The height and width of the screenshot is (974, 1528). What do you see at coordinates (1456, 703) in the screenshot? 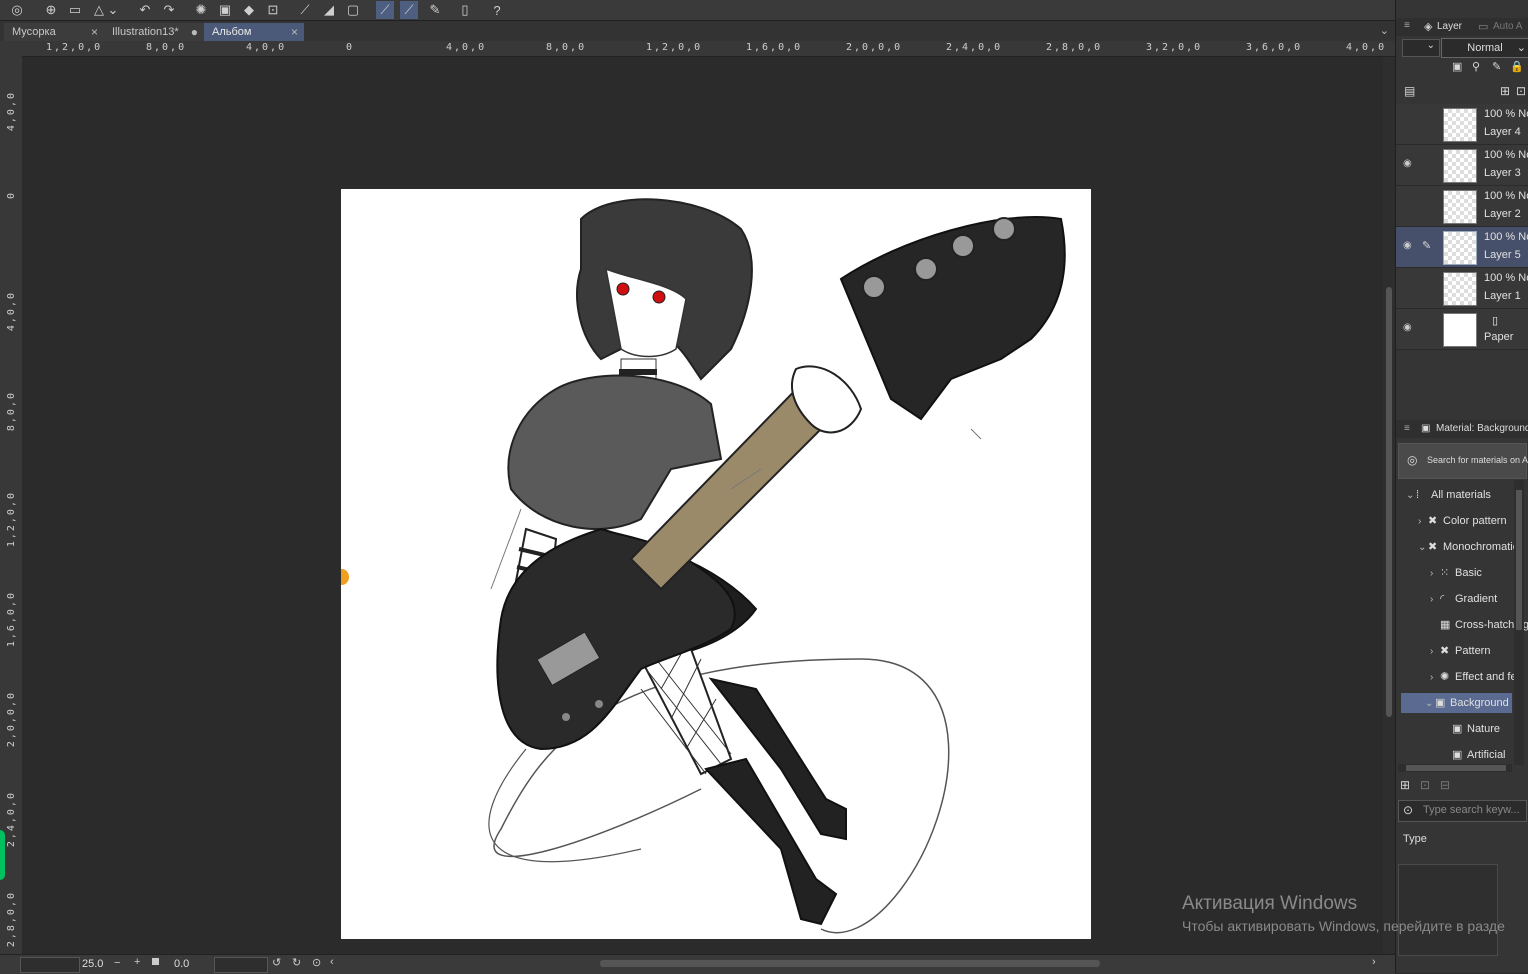
I see `tree-item-background: ⌄ ▣ Background` at bounding box center [1456, 703].